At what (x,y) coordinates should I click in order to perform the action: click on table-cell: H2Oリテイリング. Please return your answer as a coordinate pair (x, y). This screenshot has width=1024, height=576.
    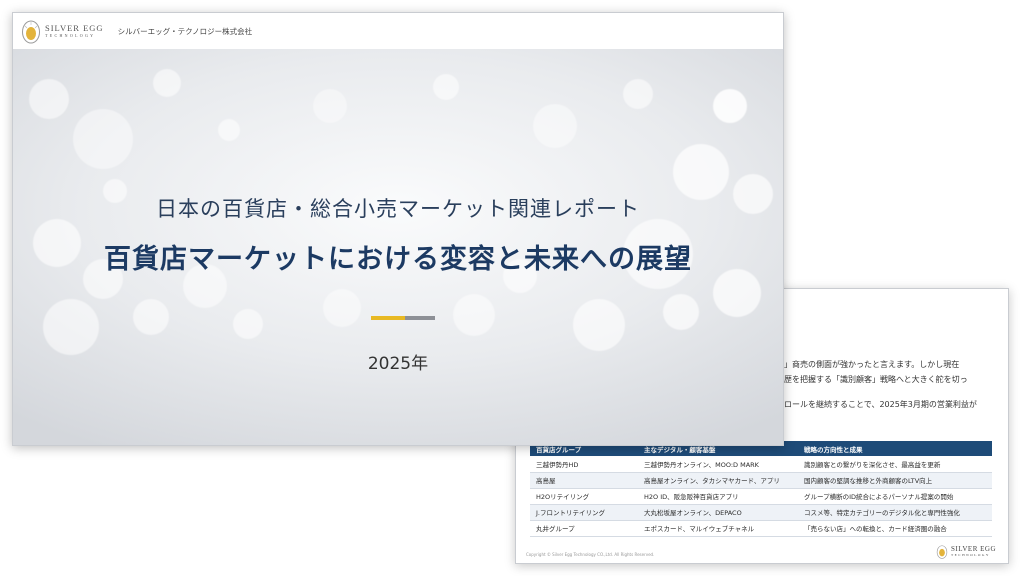
    Looking at the image, I should click on (584, 496).